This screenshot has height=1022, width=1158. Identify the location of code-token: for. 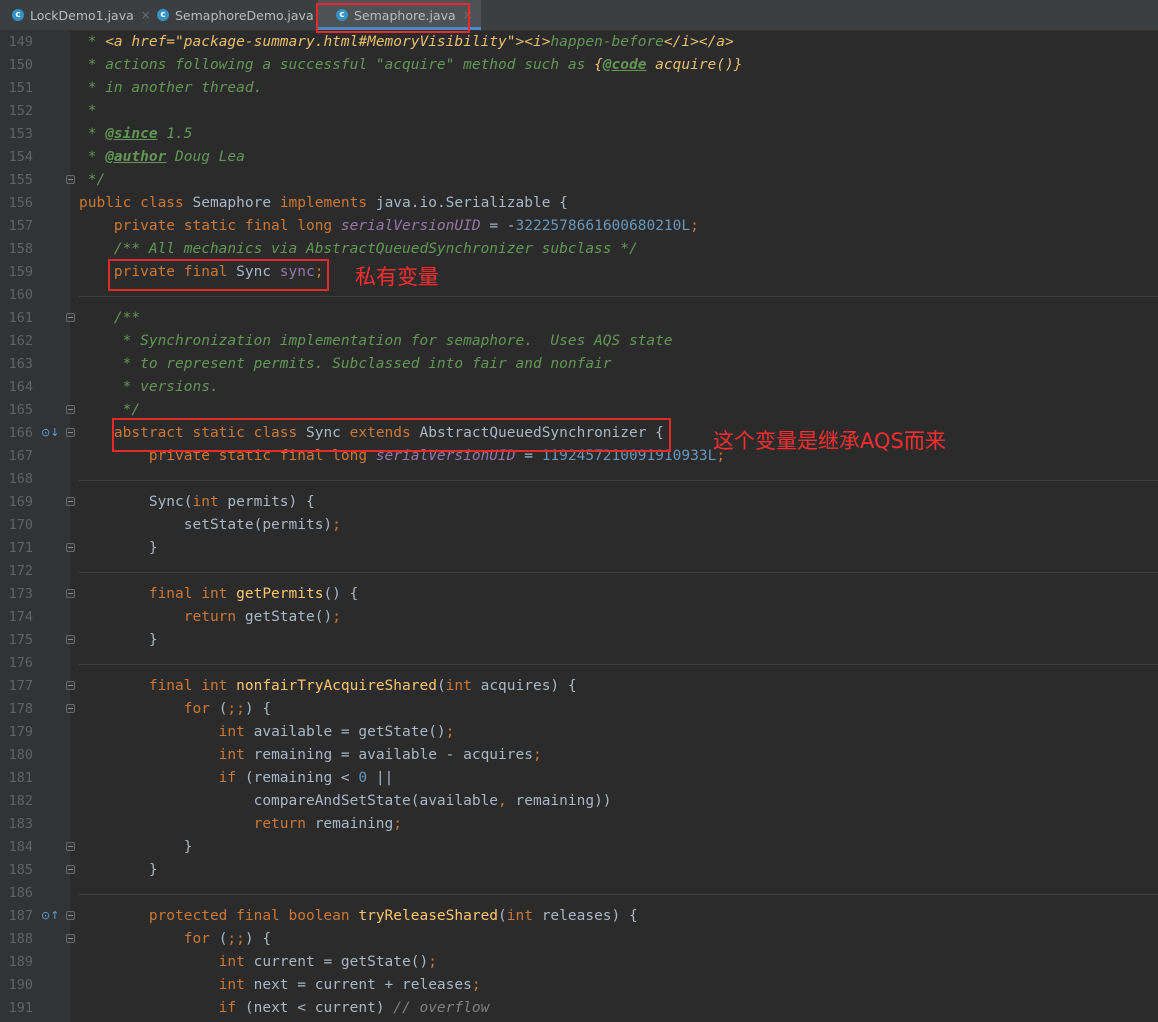
(149, 939).